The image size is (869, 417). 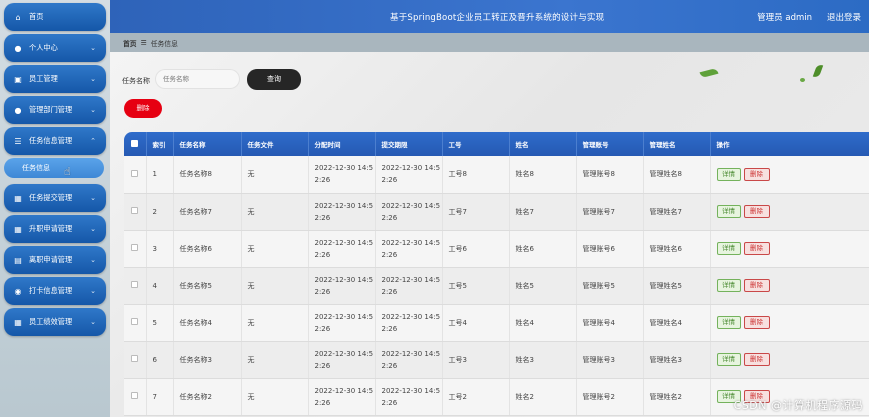 I want to click on cell-manager-account: 管理账号3, so click(x=610, y=360).